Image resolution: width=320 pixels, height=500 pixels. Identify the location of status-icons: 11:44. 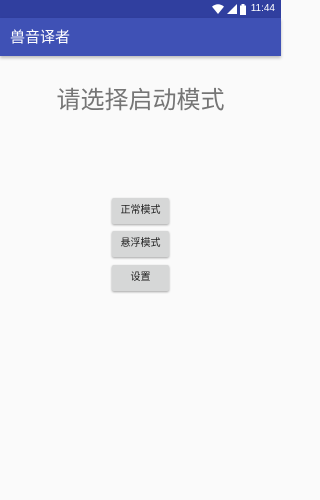
(243, 9).